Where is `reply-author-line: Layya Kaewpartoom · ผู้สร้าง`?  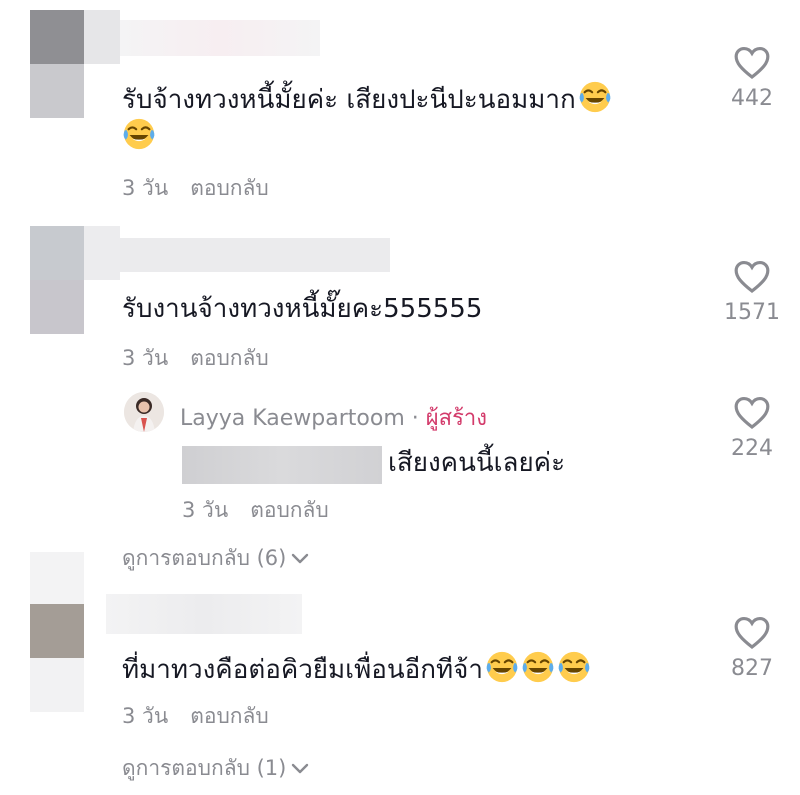
reply-author-line: Layya Kaewpartoom · ผู้สร้าง is located at coordinates (333, 417).